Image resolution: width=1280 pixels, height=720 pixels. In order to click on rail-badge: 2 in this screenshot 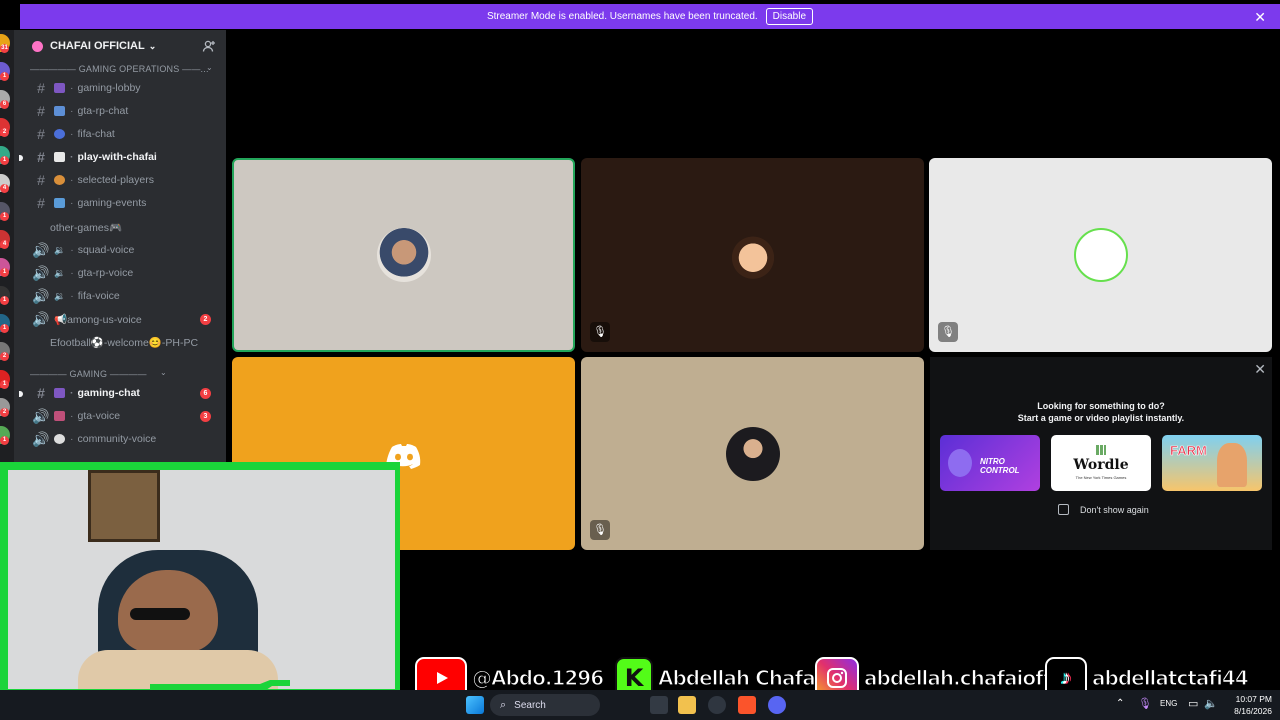, I will do `click(4, 356)`.